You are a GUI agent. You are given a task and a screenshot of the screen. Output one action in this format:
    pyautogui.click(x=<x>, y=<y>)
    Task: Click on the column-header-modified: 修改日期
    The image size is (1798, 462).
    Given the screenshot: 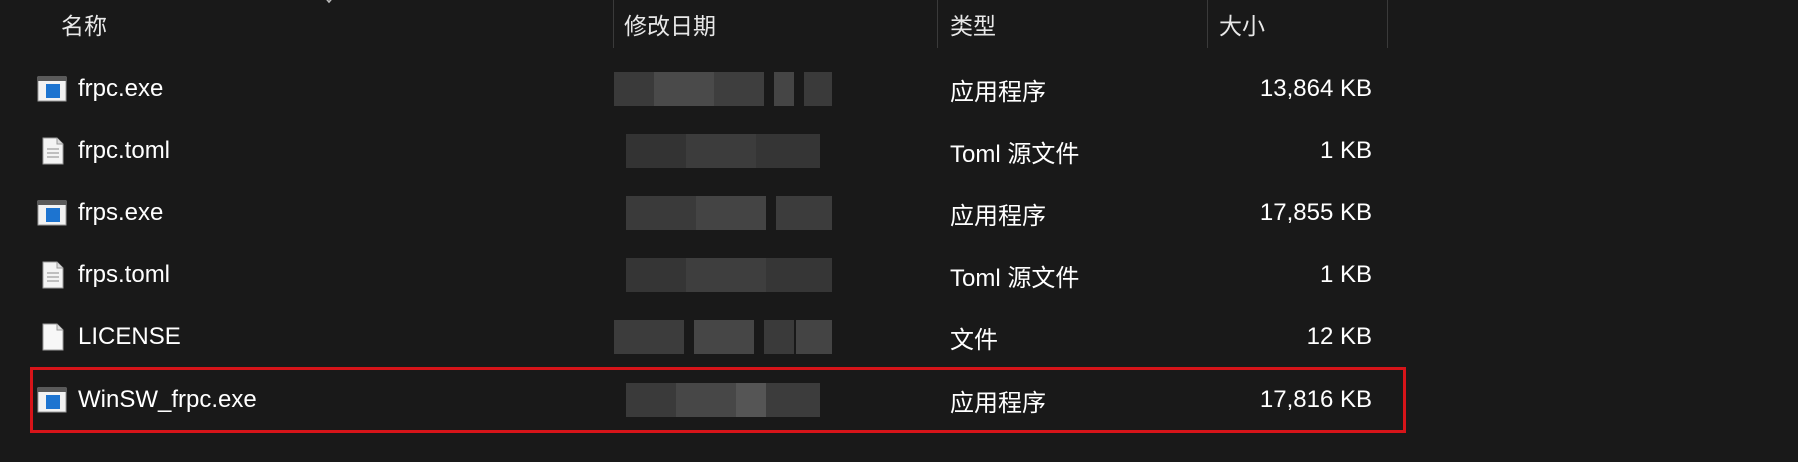 What is the action you would take?
    pyautogui.click(x=670, y=24)
    